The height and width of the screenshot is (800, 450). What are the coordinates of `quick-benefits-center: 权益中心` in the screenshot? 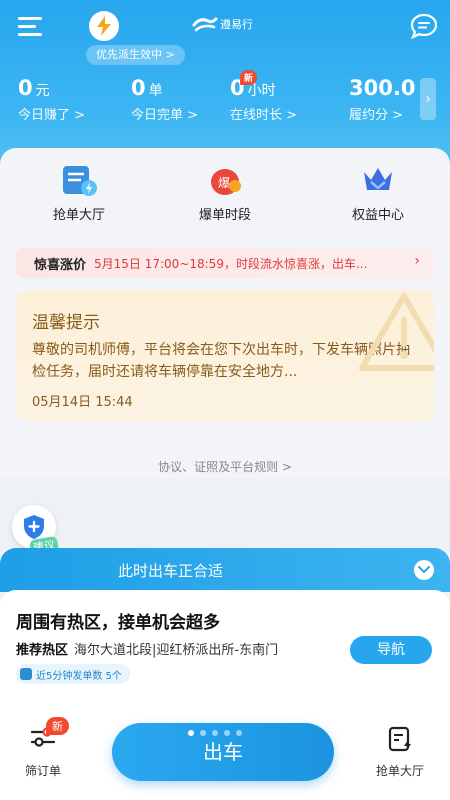 It's located at (378, 193).